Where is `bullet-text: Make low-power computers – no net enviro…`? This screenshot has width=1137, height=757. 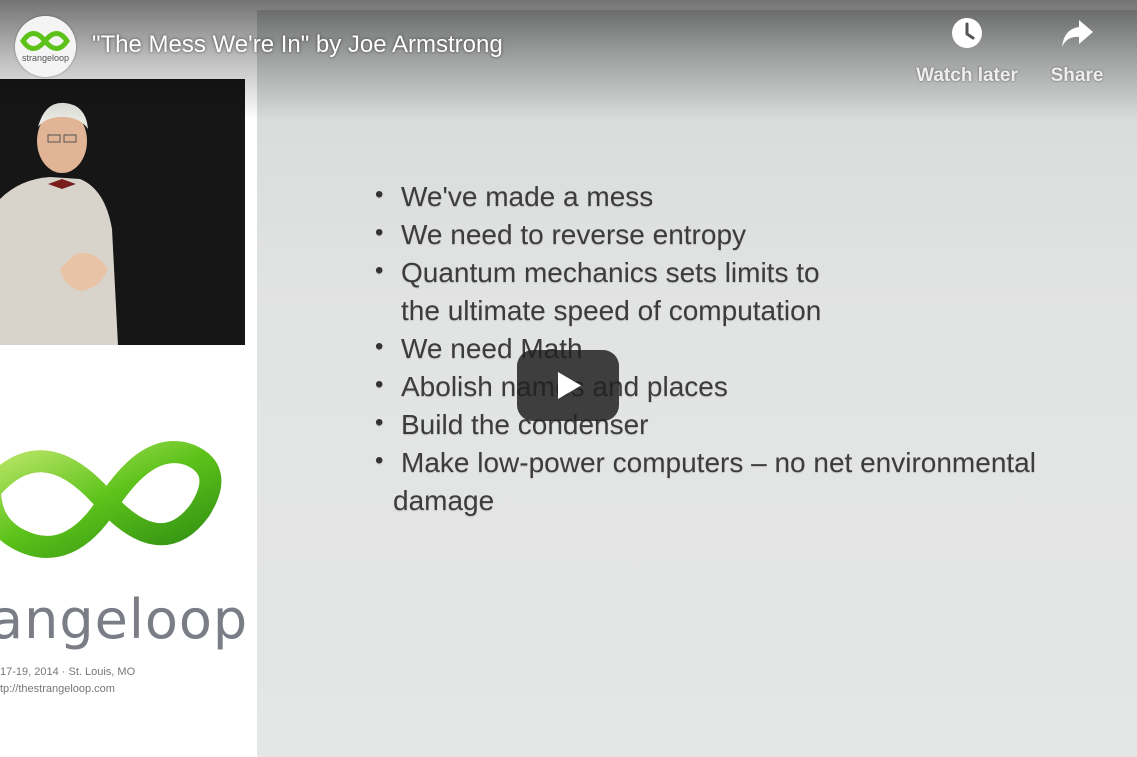
bullet-text: Make low-power computers – no net enviro… is located at coordinates (718, 462).